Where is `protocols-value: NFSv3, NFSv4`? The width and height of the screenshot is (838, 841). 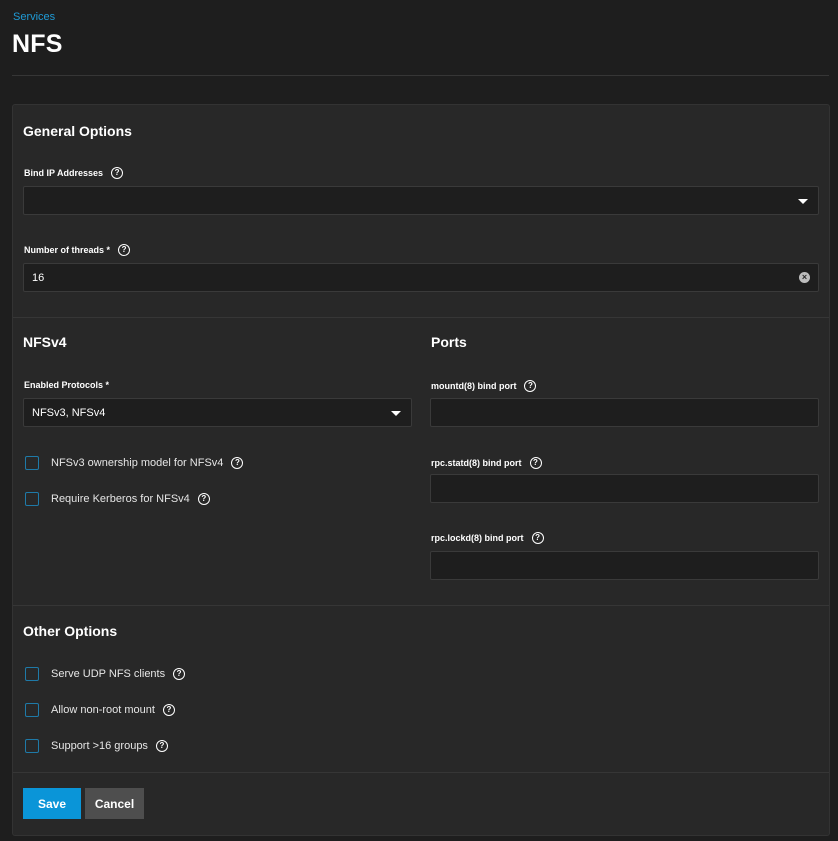
protocols-value: NFSv3, NFSv4 is located at coordinates (69, 413).